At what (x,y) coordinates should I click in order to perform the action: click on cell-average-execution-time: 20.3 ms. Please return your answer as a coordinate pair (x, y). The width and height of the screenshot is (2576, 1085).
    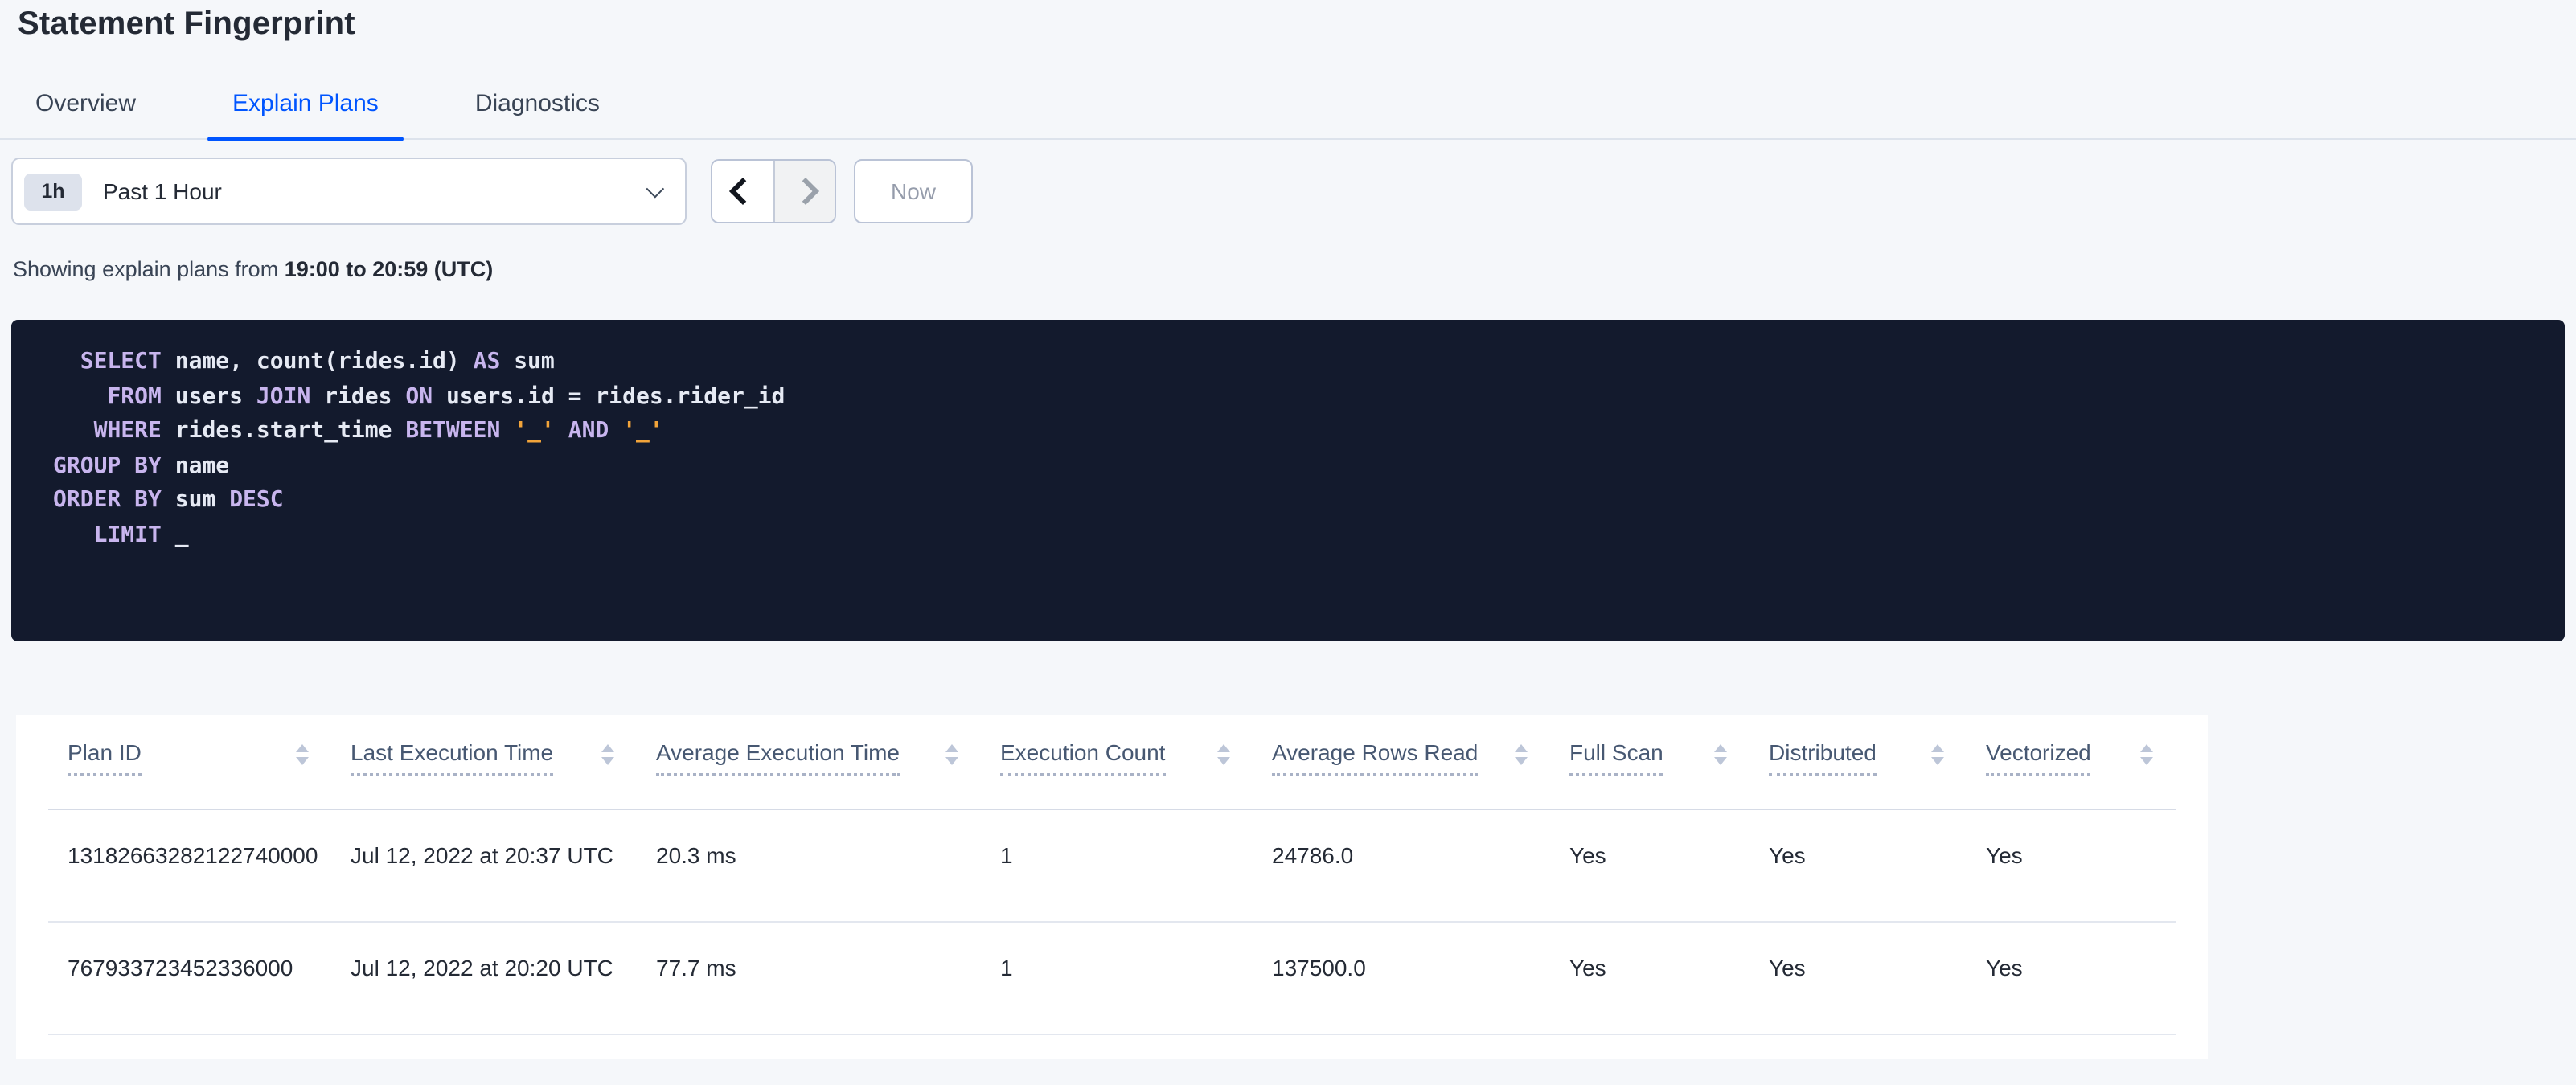
    Looking at the image, I should click on (809, 865).